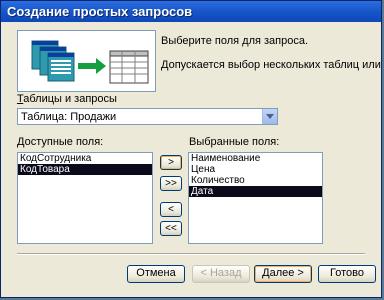  I want to click on available-fields-label: Доступные поля:, so click(60, 142).